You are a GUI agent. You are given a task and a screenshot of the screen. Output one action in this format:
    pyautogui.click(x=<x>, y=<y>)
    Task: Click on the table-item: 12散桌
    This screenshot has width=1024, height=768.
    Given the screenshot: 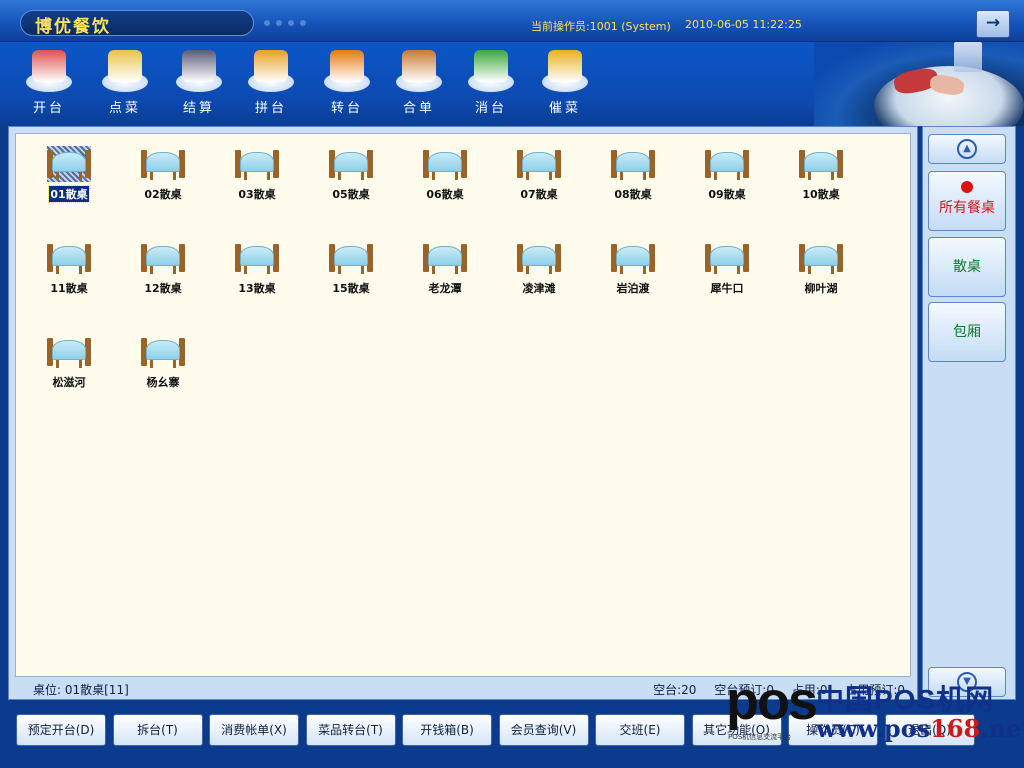 What is the action you would take?
    pyautogui.click(x=163, y=269)
    